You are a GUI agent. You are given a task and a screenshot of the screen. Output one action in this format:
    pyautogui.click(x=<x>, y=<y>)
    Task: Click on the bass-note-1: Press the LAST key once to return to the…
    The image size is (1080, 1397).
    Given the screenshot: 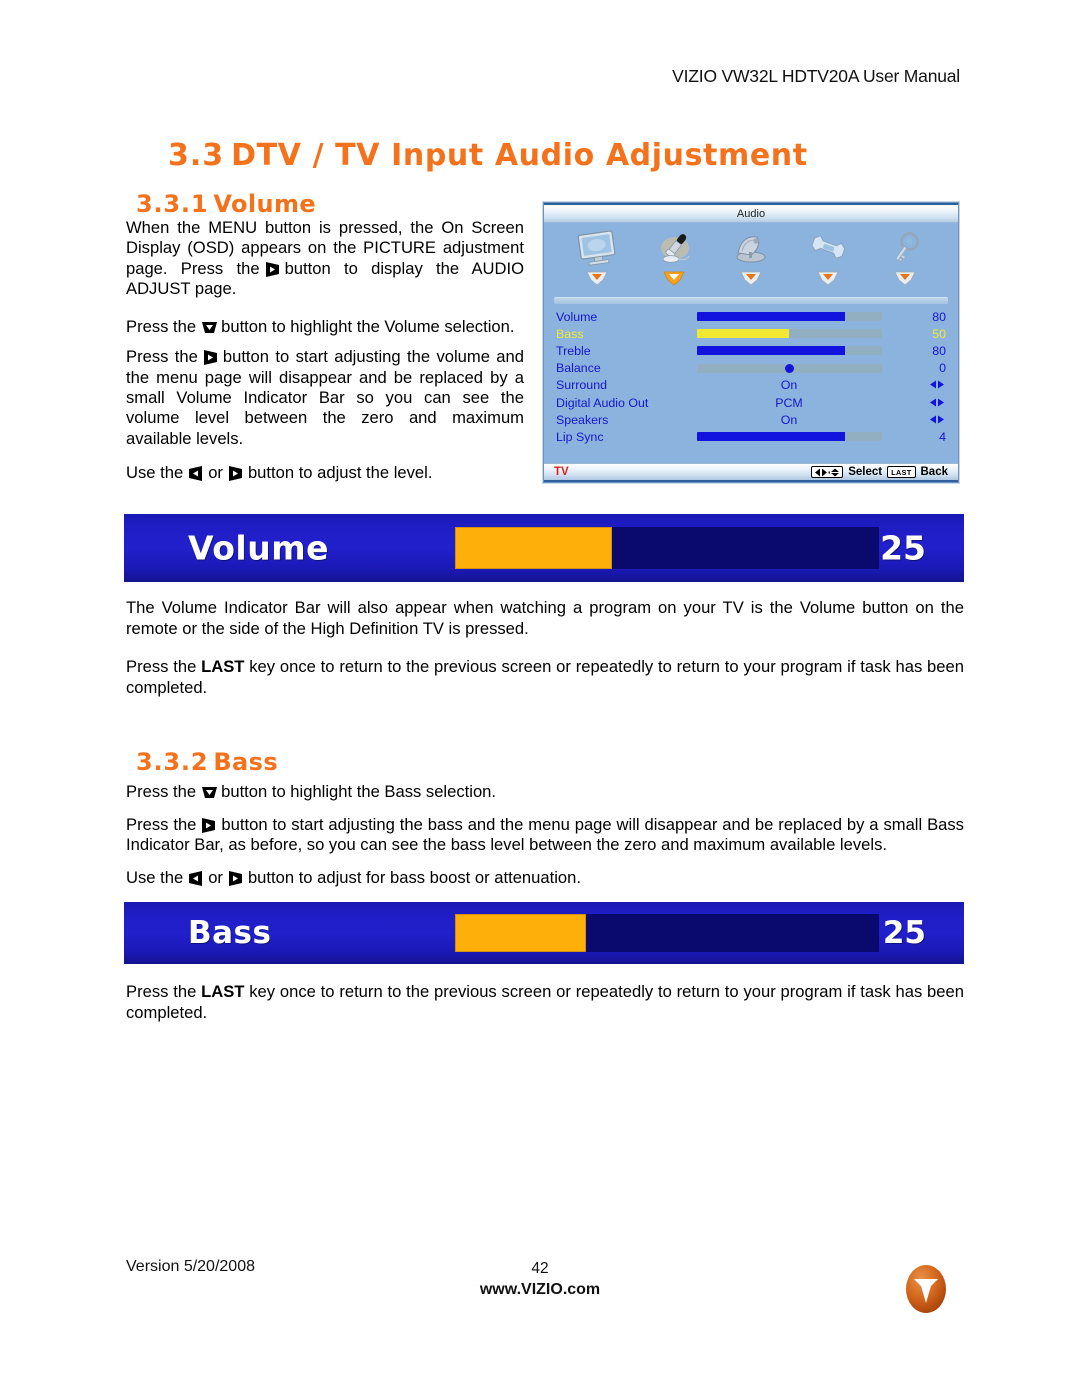 What is the action you would take?
    pyautogui.click(x=545, y=1002)
    